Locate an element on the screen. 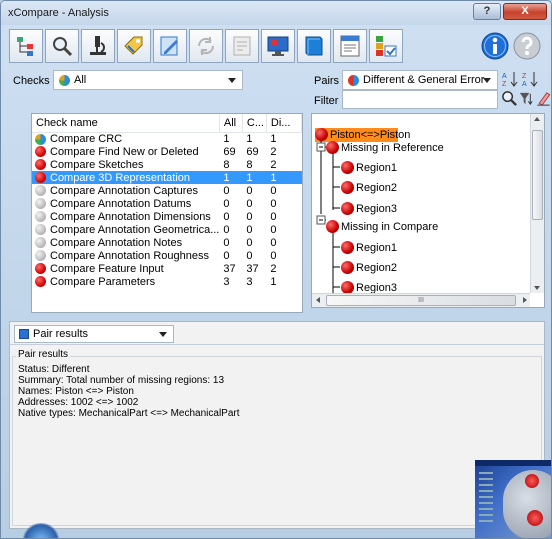 This screenshot has height=539, width=552. check-name-cell: Compare CRC is located at coordinates (125, 138).